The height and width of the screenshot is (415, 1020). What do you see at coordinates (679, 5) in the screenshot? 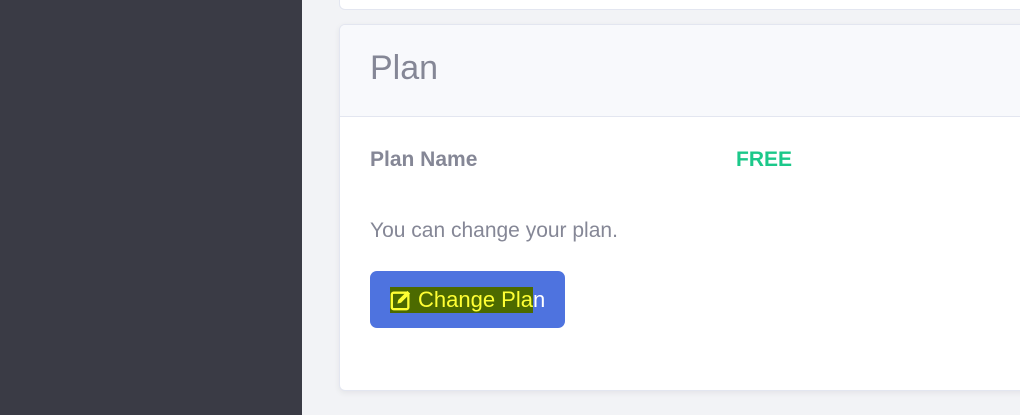
I see `previous-card` at bounding box center [679, 5].